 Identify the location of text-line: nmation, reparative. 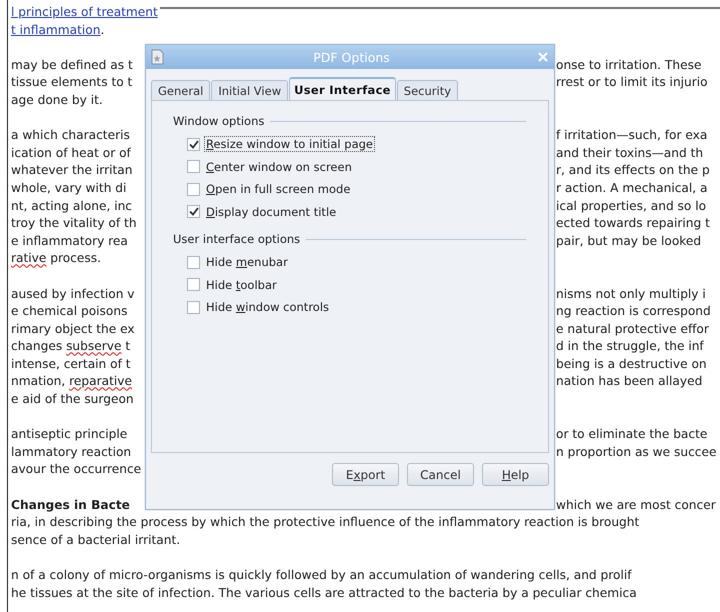
(72, 381).